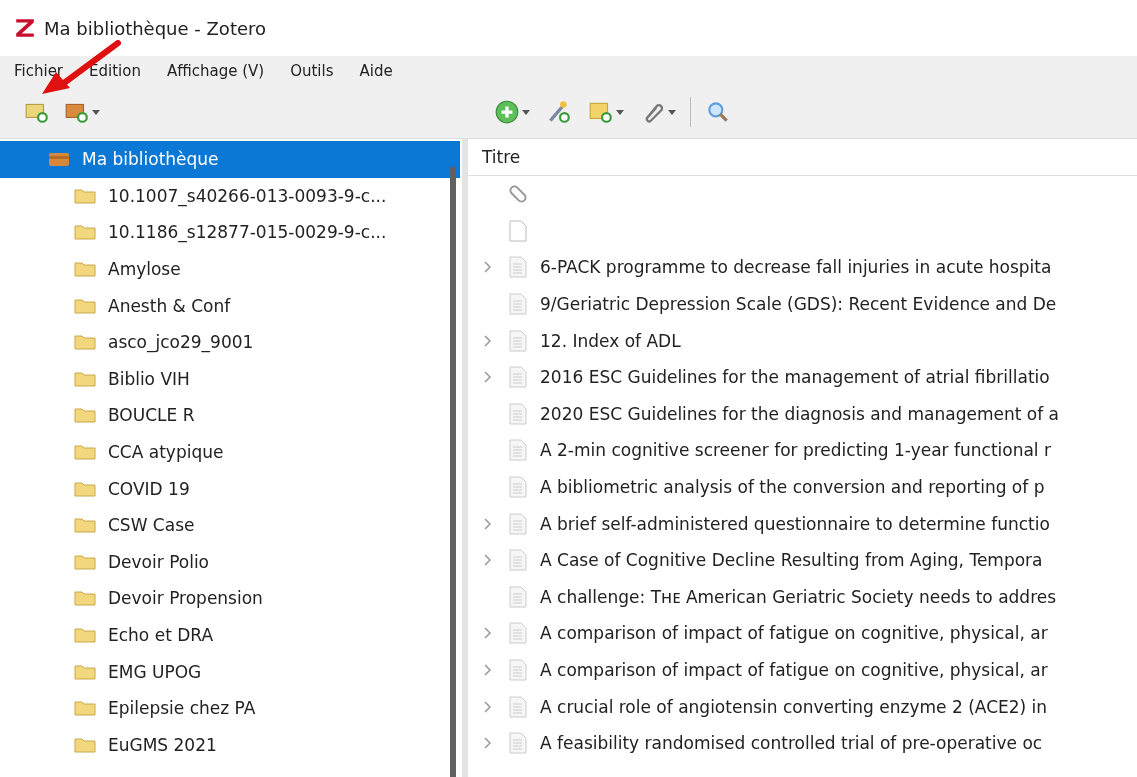 The height and width of the screenshot is (777, 1137). What do you see at coordinates (794, 706) in the screenshot?
I see `item-title: A crucial role of angiotensin converting enzyme 2 (ACE2) in` at bounding box center [794, 706].